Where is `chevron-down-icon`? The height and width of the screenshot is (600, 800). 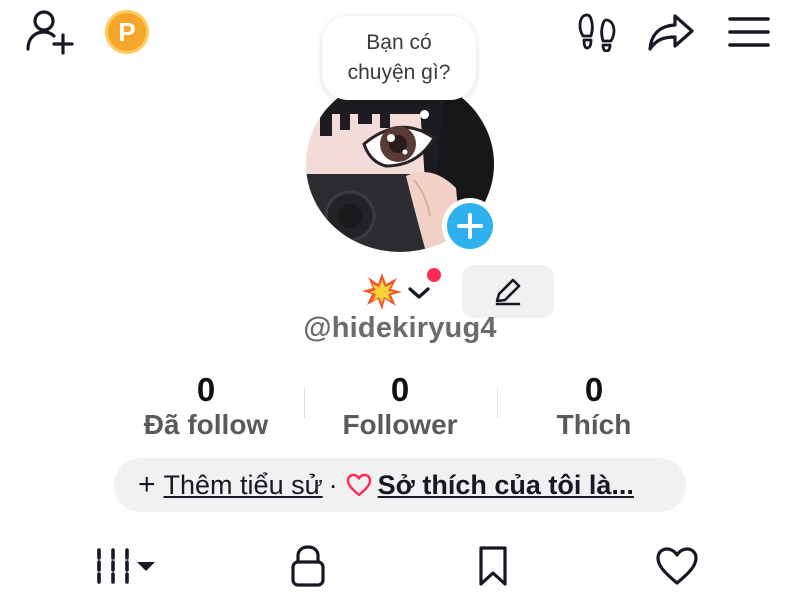
chevron-down-icon is located at coordinates (419, 293).